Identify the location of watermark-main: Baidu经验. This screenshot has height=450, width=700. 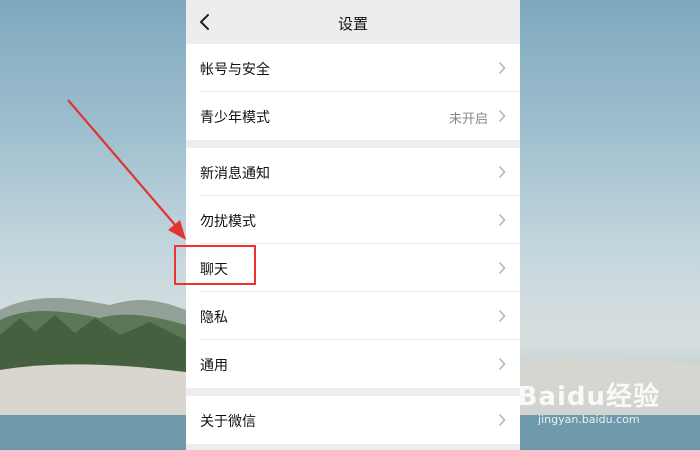
(588, 397).